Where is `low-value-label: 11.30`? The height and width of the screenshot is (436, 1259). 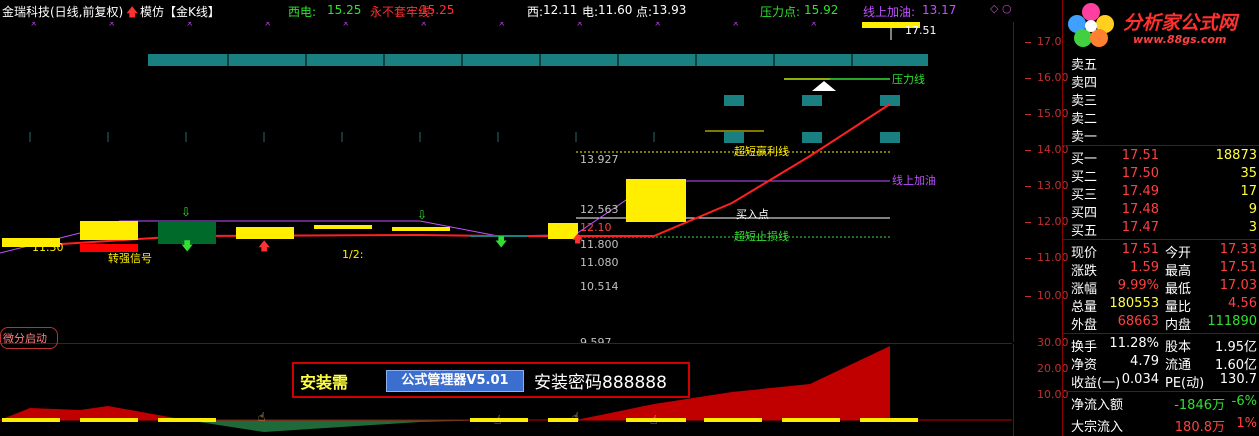 low-value-label: 11.30 is located at coordinates (48, 247).